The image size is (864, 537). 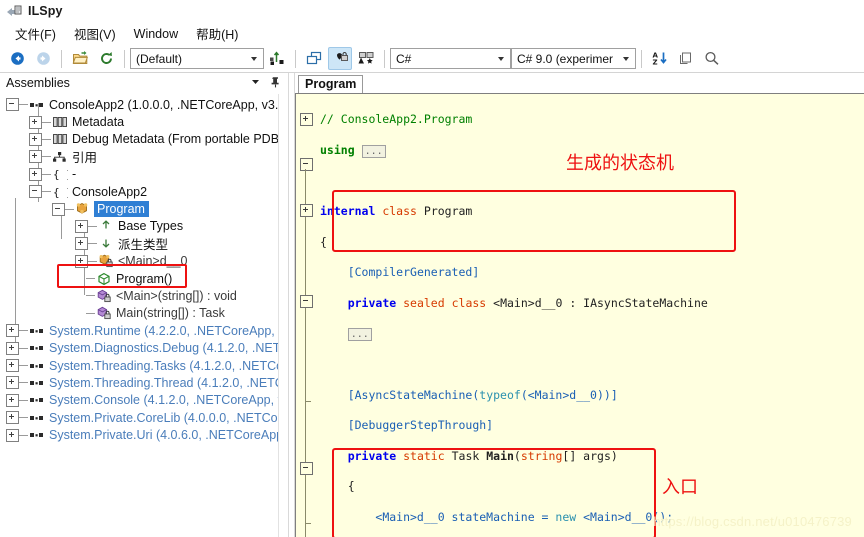 I want to click on fold-marker-class, so click(x=306, y=164).